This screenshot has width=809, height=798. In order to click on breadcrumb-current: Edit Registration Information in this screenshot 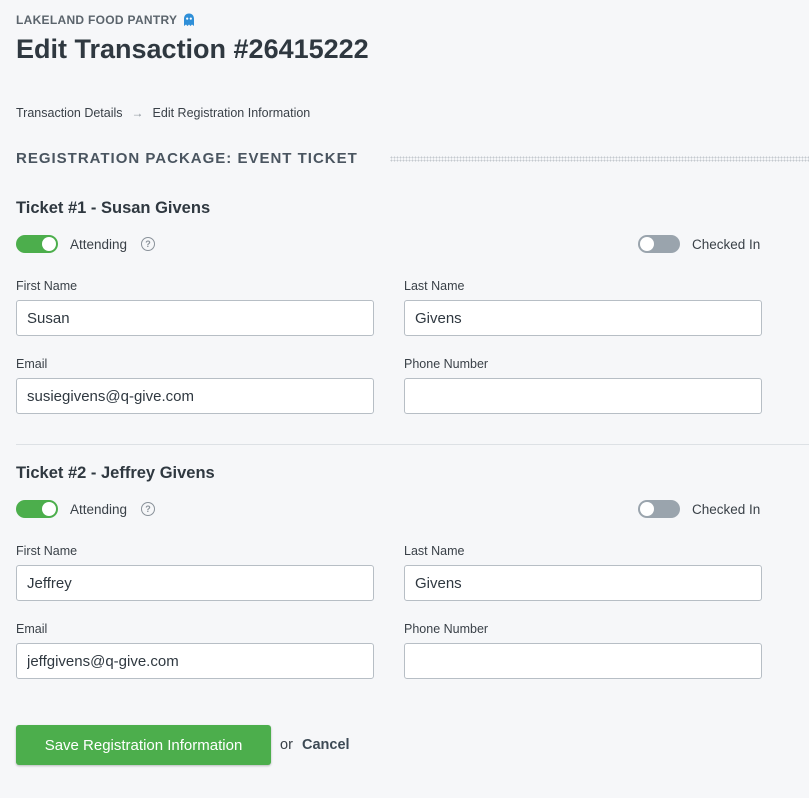, I will do `click(231, 113)`.